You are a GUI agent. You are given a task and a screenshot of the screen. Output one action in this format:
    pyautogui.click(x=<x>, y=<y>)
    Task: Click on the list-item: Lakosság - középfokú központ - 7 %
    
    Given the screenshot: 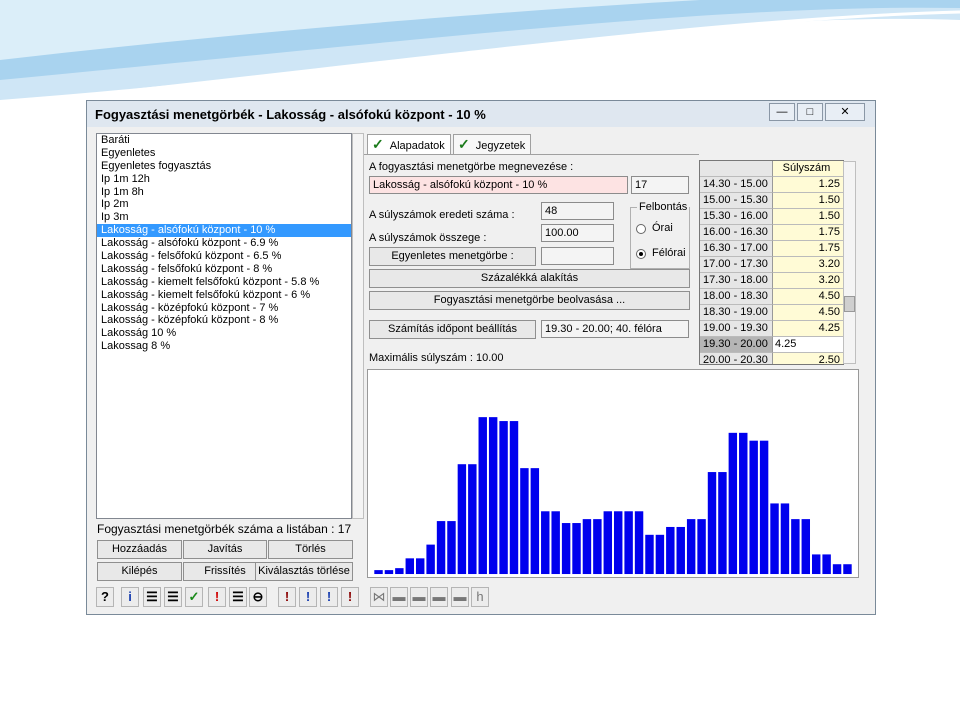 What is the action you would take?
    pyautogui.click(x=224, y=308)
    